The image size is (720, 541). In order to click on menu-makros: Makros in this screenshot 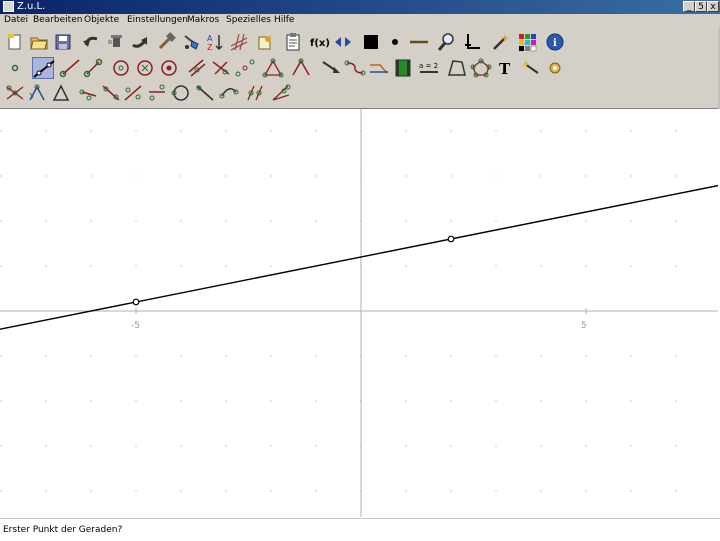, I will do `click(203, 20)`.